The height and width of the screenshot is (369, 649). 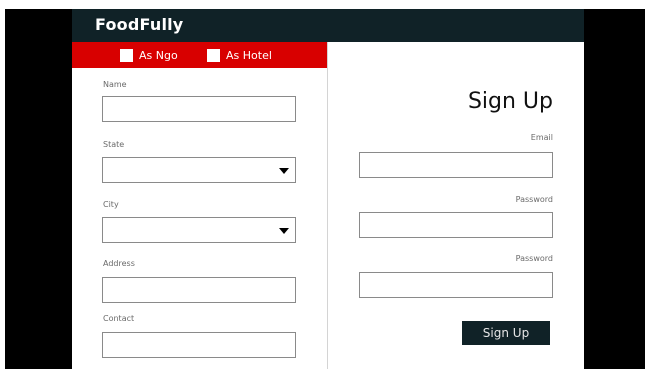 I want to click on navbar: FoodFully, so click(x=328, y=25).